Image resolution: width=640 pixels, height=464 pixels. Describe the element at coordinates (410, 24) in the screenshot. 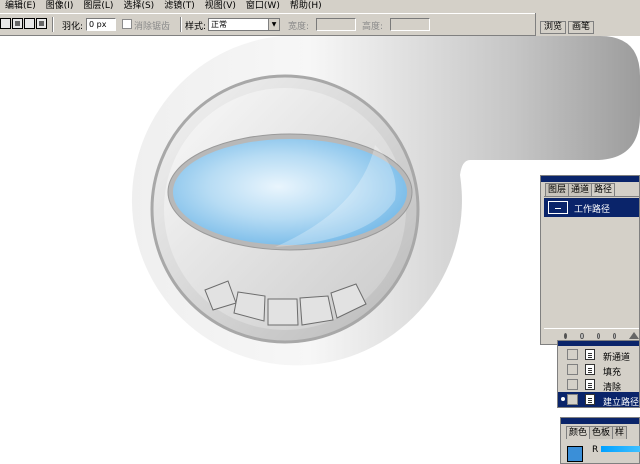

I see `height-input` at that location.